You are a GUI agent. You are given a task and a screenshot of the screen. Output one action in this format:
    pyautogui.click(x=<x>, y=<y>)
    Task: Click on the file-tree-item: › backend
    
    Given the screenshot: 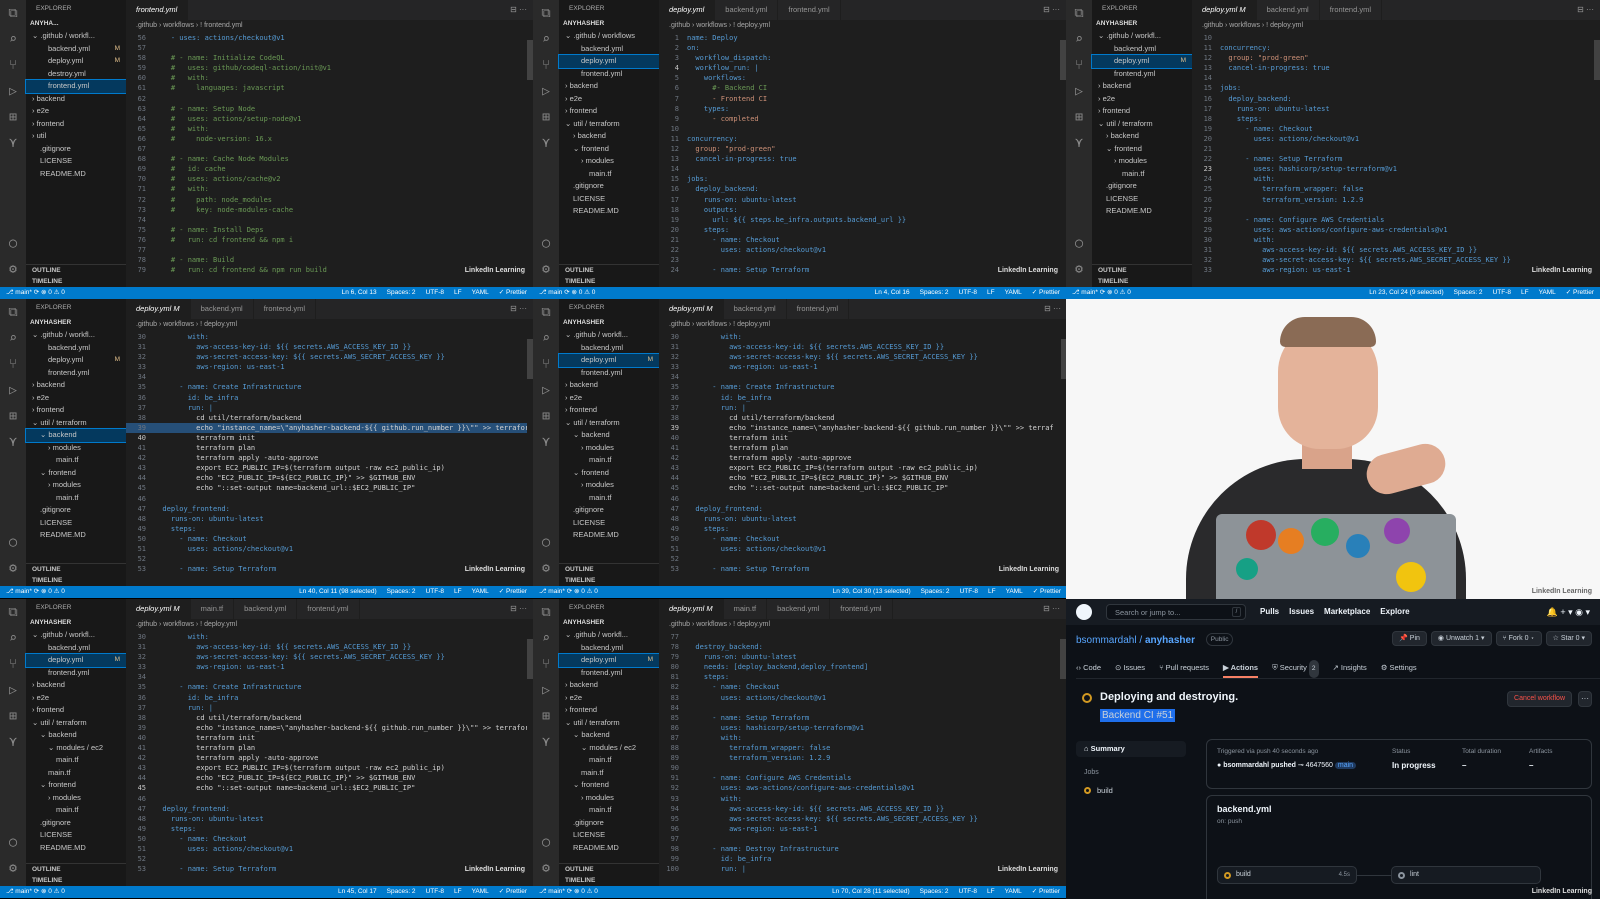 What is the action you would take?
    pyautogui.click(x=609, y=86)
    